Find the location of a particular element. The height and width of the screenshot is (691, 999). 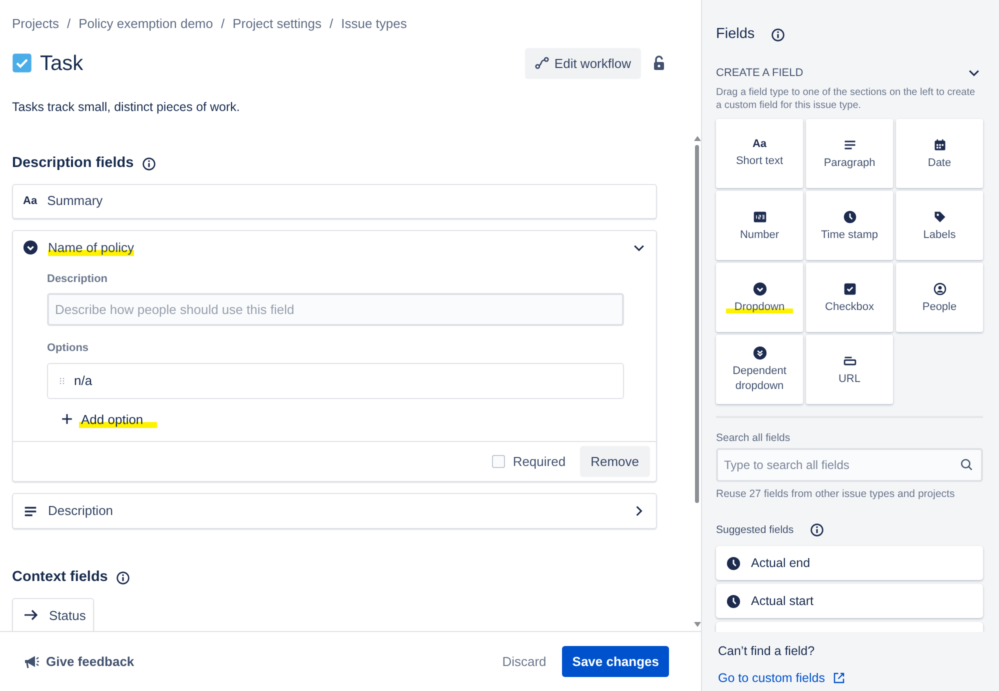

megaphone-icon is located at coordinates (31, 662).